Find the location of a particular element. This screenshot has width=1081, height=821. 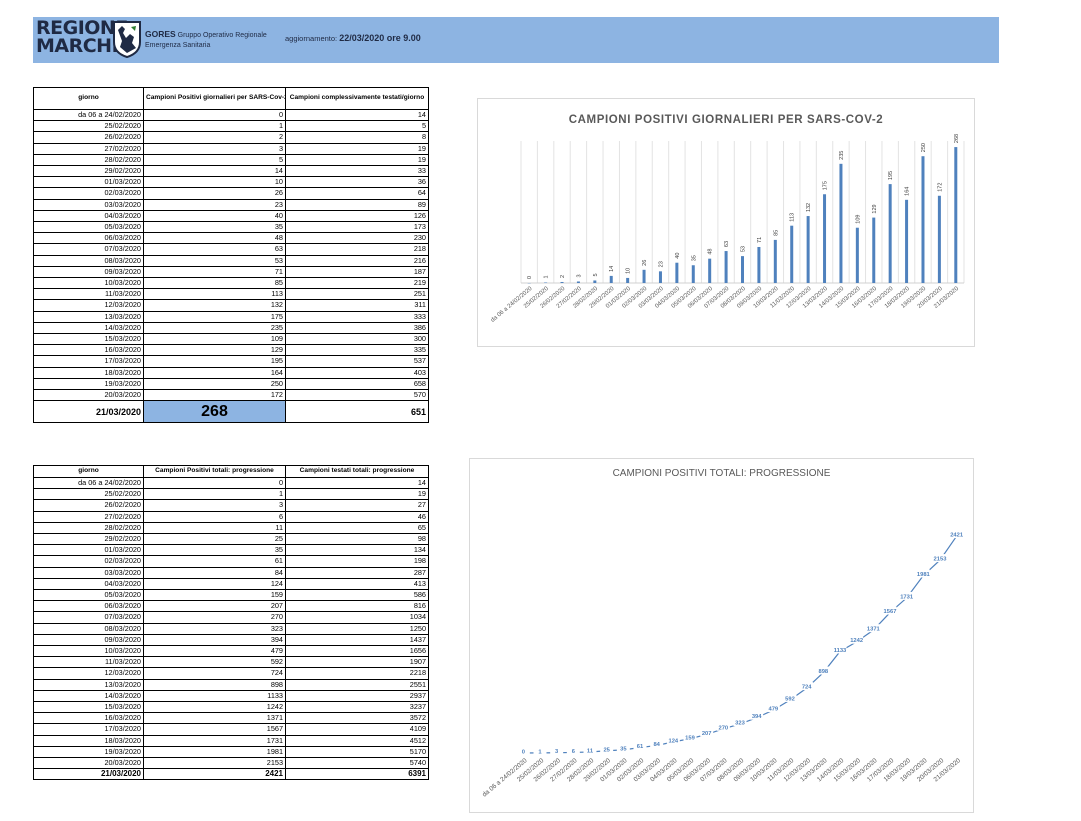

positives-cell: 2153 is located at coordinates (214, 763).